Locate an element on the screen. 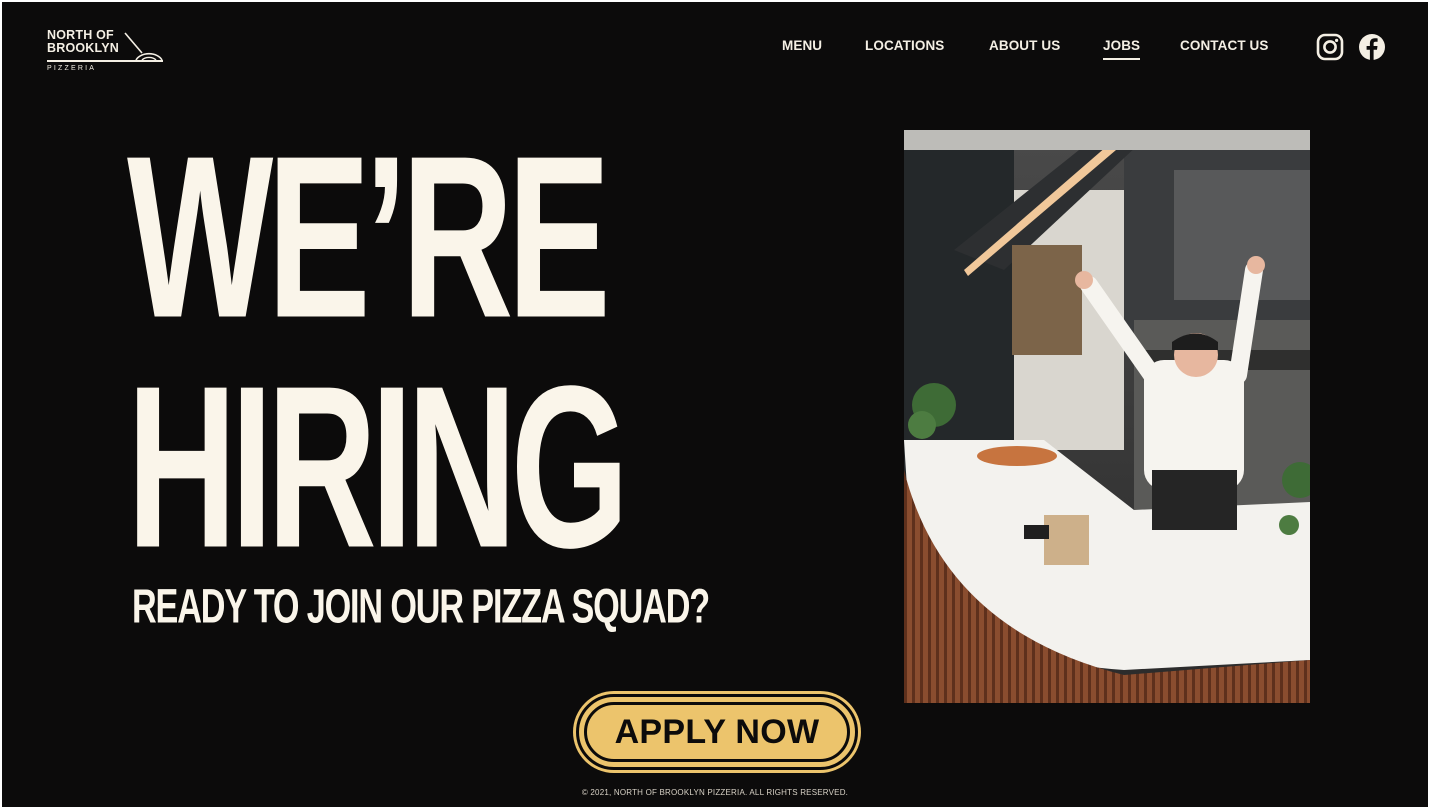  brand-logo: NORTH OF BROOKLYN PIZZERIA is located at coordinates (107, 52).